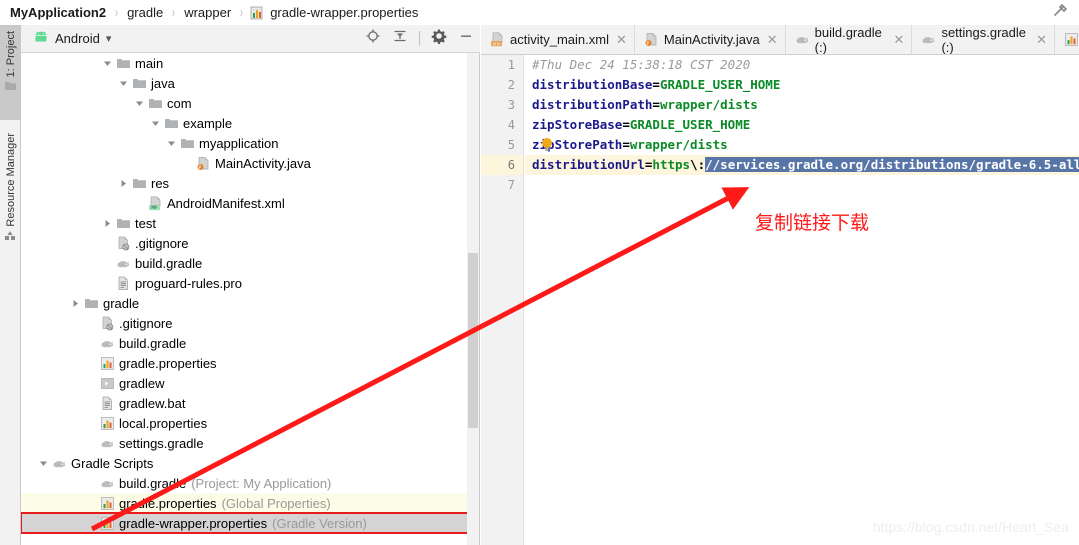 The height and width of the screenshot is (545, 1079). What do you see at coordinates (244, 283) in the screenshot?
I see `tree-row-proguard-rules-pro: proguard-rules.pro` at bounding box center [244, 283].